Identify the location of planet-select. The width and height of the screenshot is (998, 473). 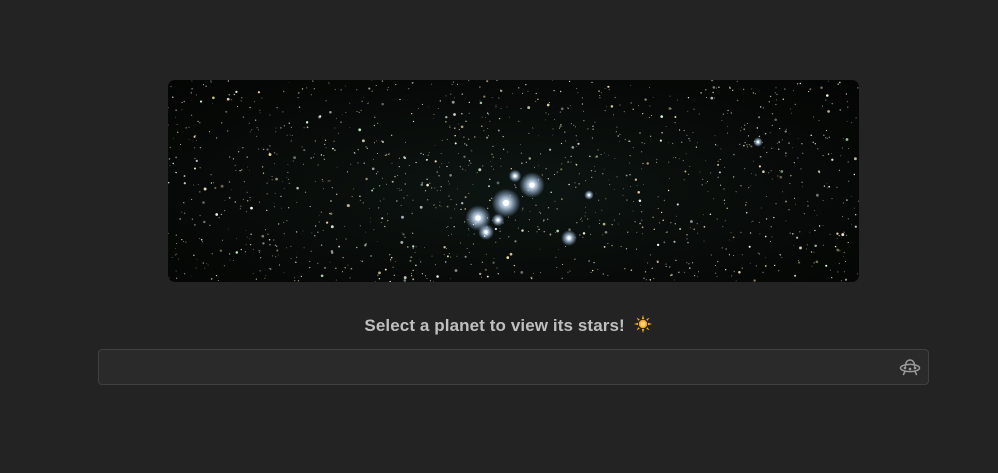
(513, 367).